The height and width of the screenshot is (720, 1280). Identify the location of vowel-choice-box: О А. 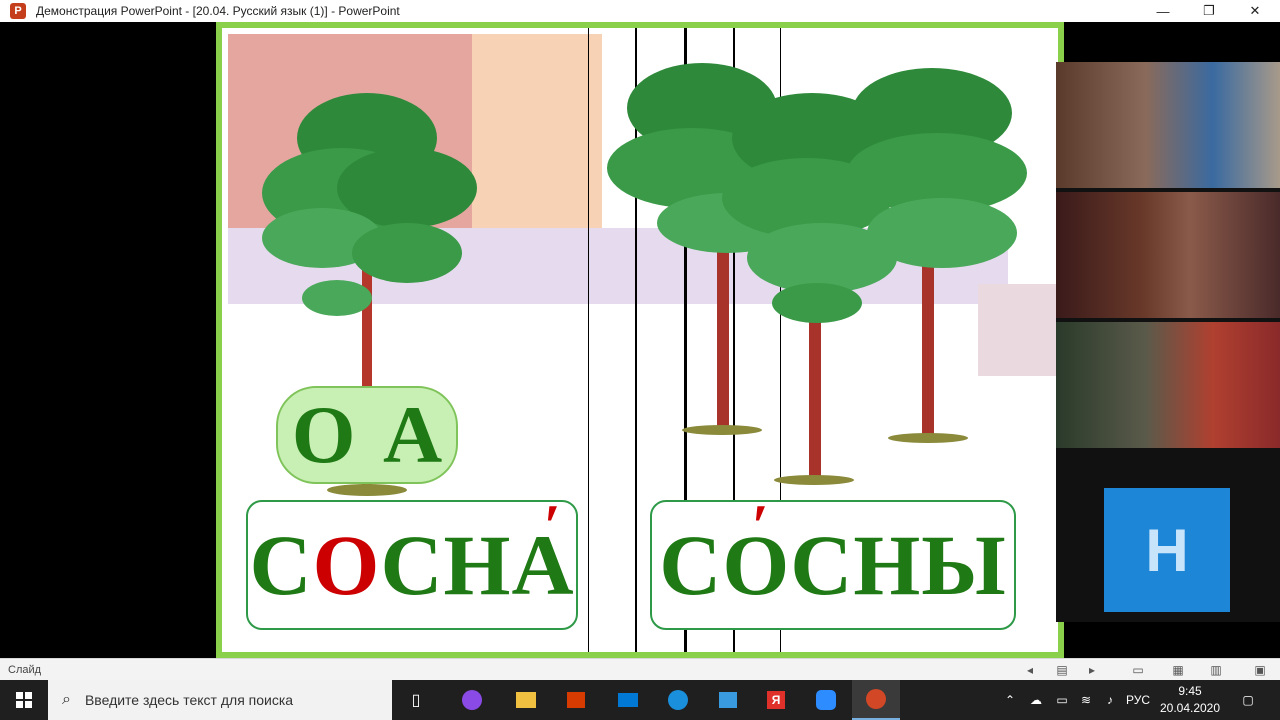
(367, 435).